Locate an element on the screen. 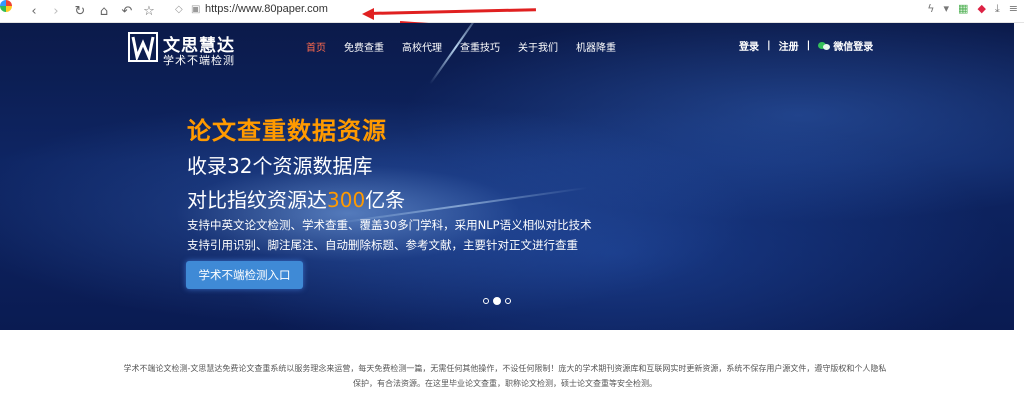  hero-line-fingerprints: 对比指纹资源达300亿条 is located at coordinates (296, 198).